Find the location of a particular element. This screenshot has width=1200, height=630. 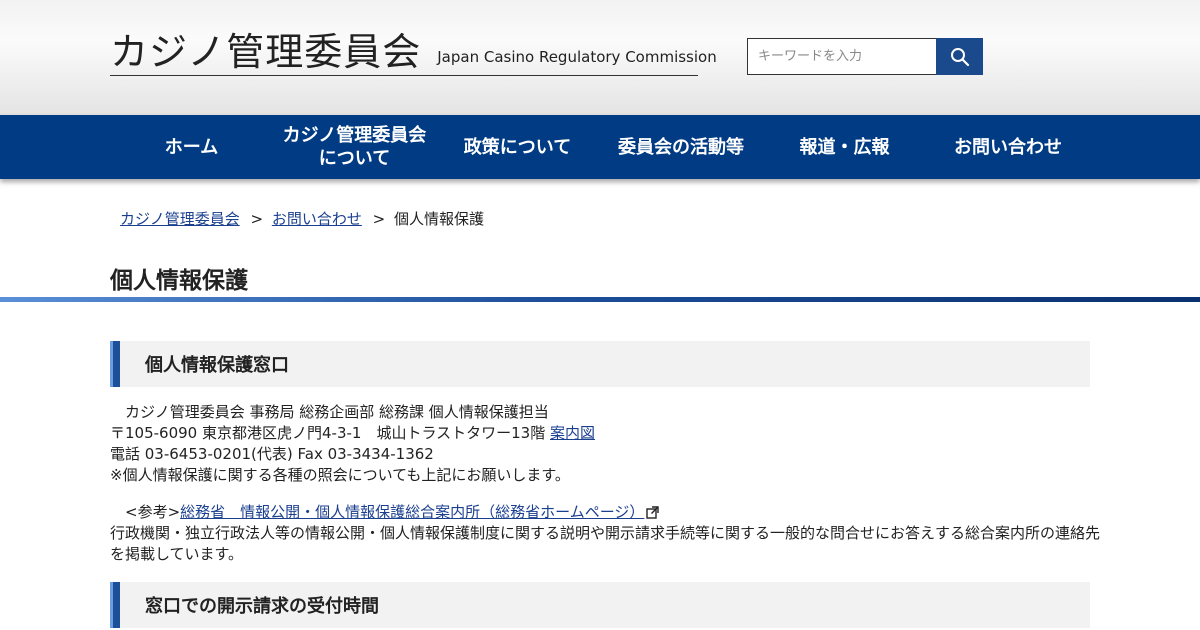

contact-phone: 電話 03-6453-0201(代表) Fax 03-3434-1362 is located at coordinates (272, 454).